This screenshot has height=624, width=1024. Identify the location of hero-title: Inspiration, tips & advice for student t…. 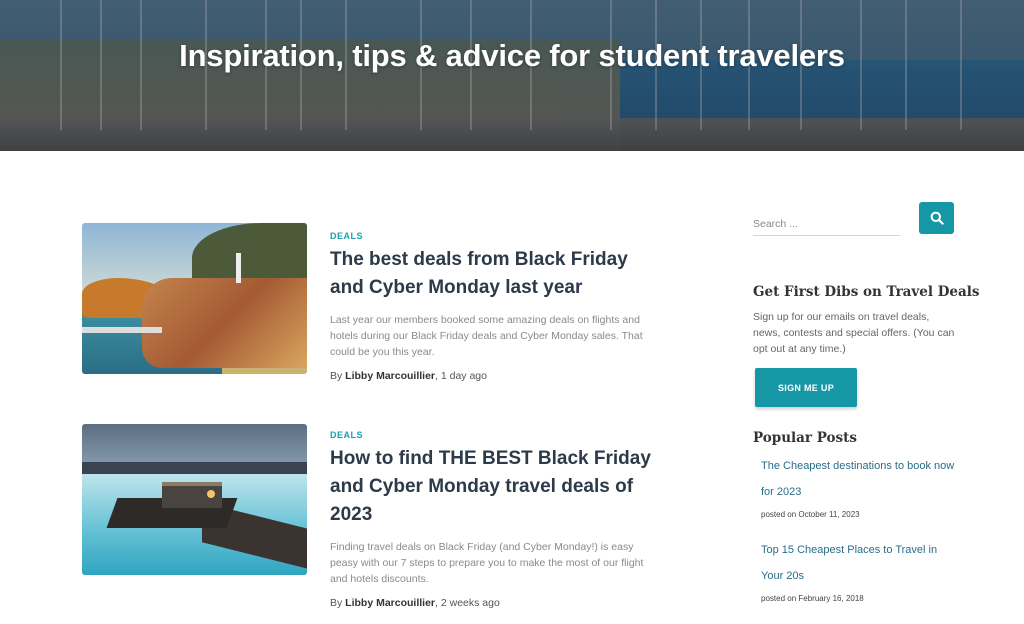
(512, 55).